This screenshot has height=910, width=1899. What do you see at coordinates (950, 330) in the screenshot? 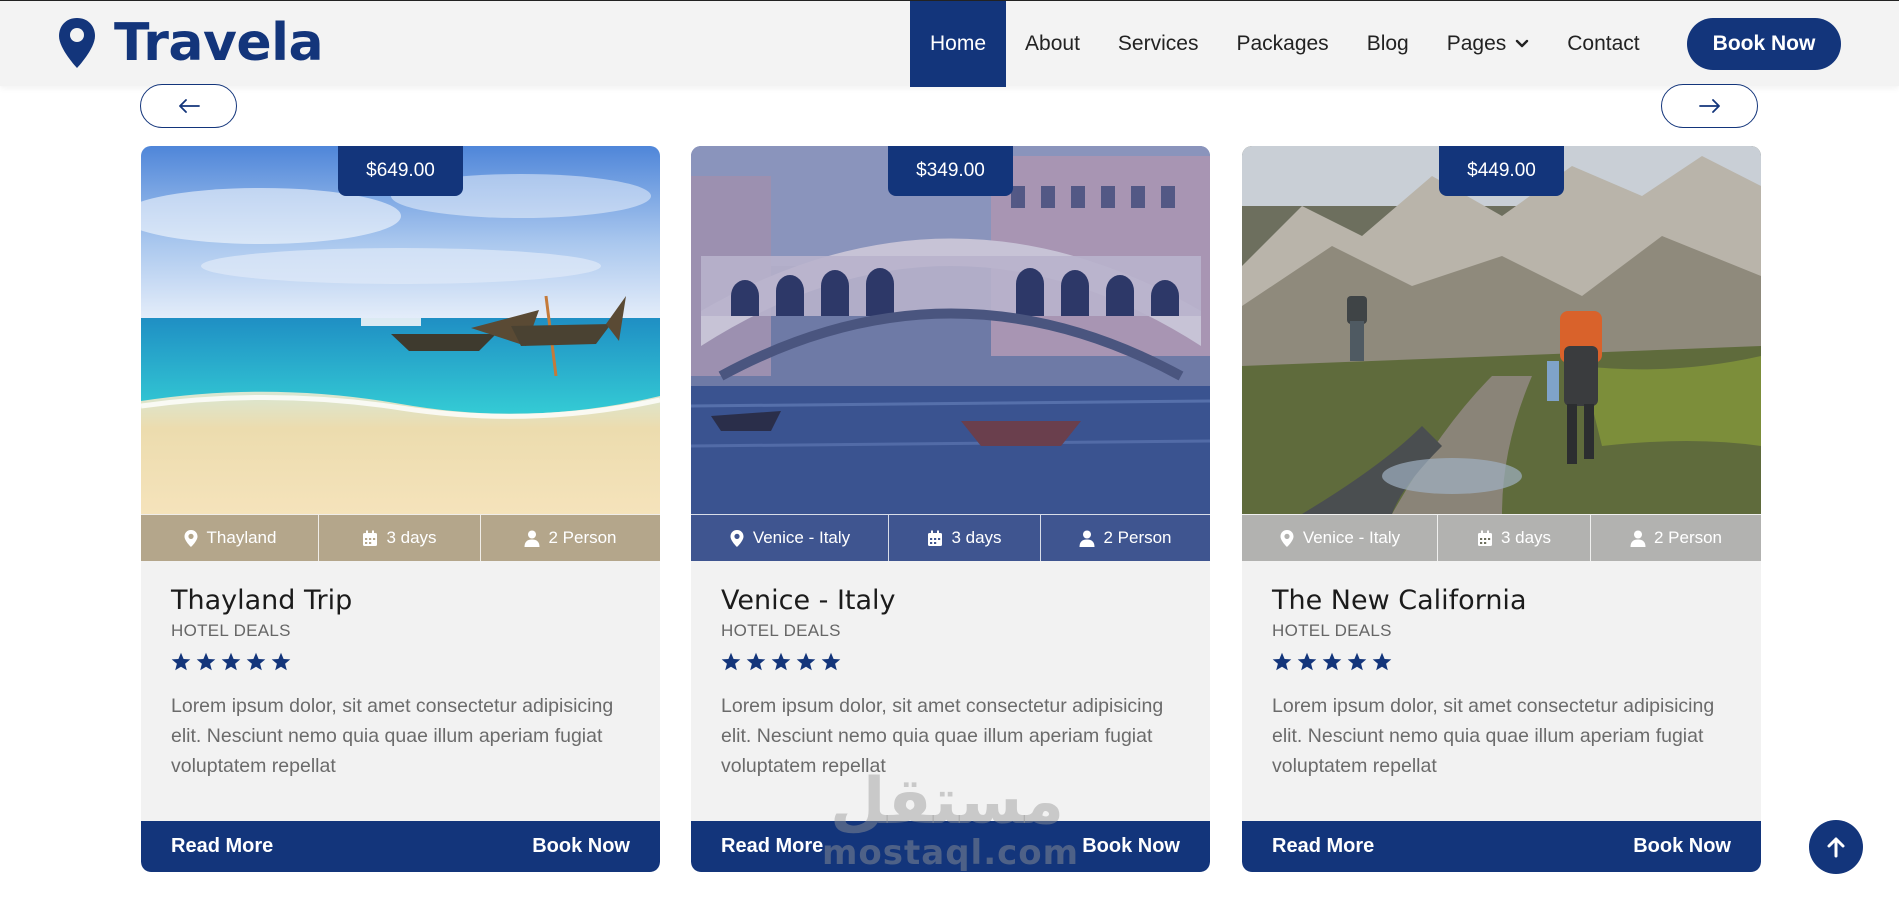
I see `package-image-venice` at bounding box center [950, 330].